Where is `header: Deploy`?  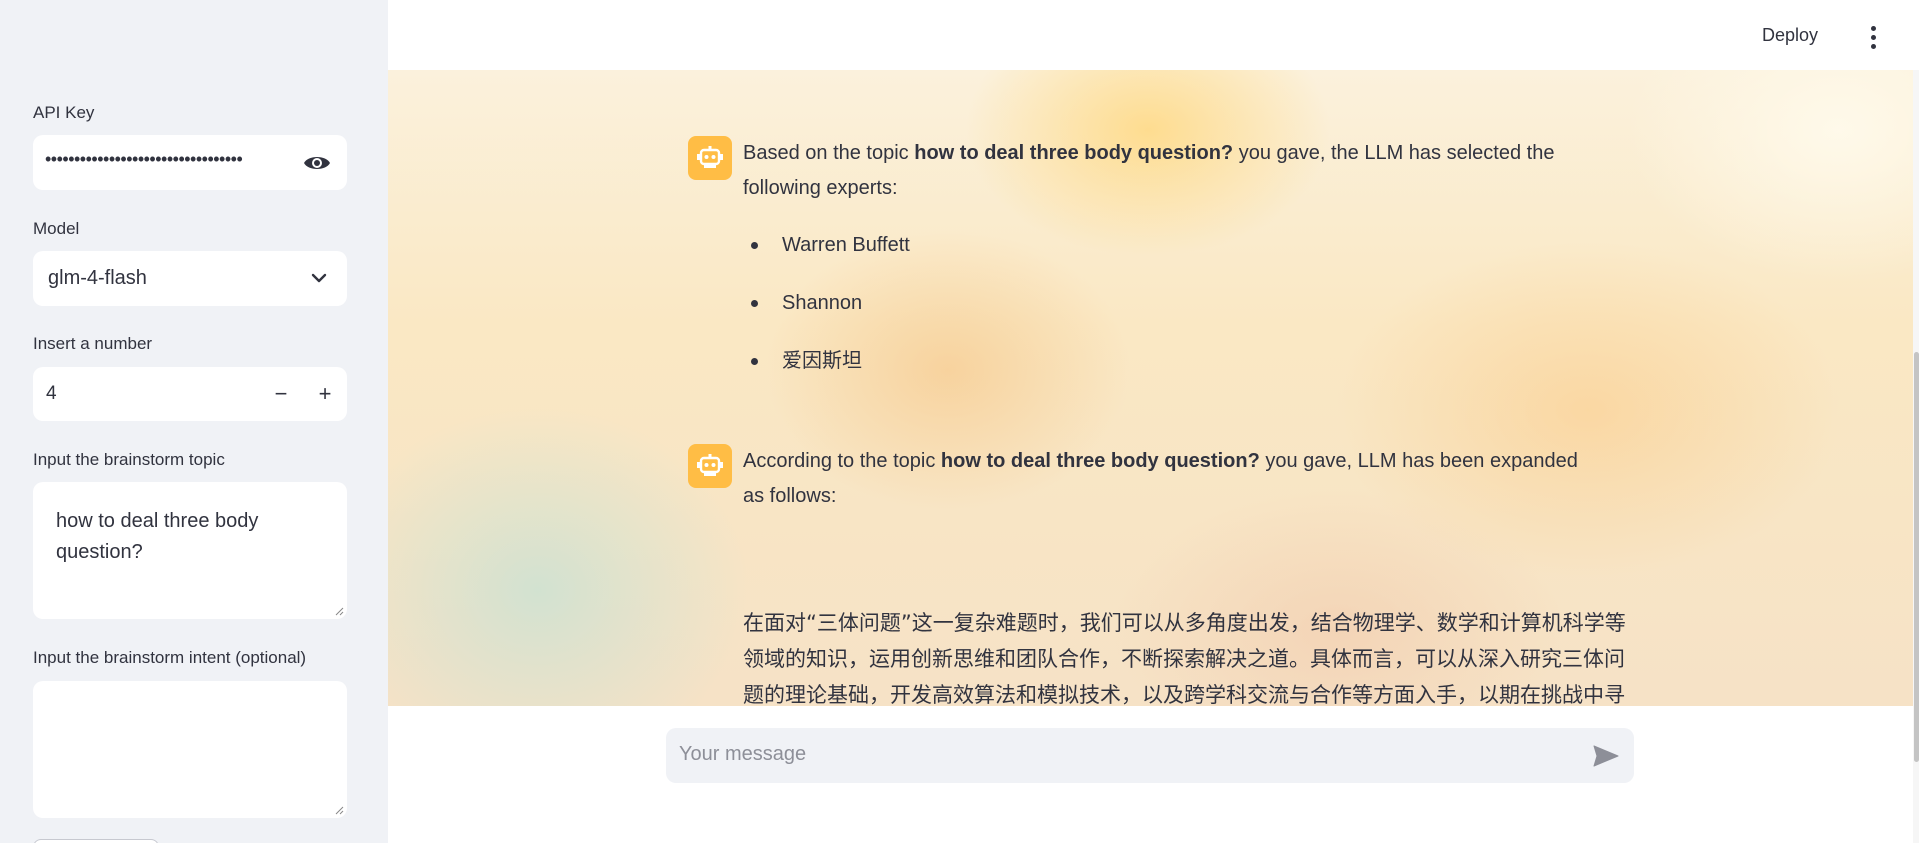 header: Deploy is located at coordinates (1153, 35).